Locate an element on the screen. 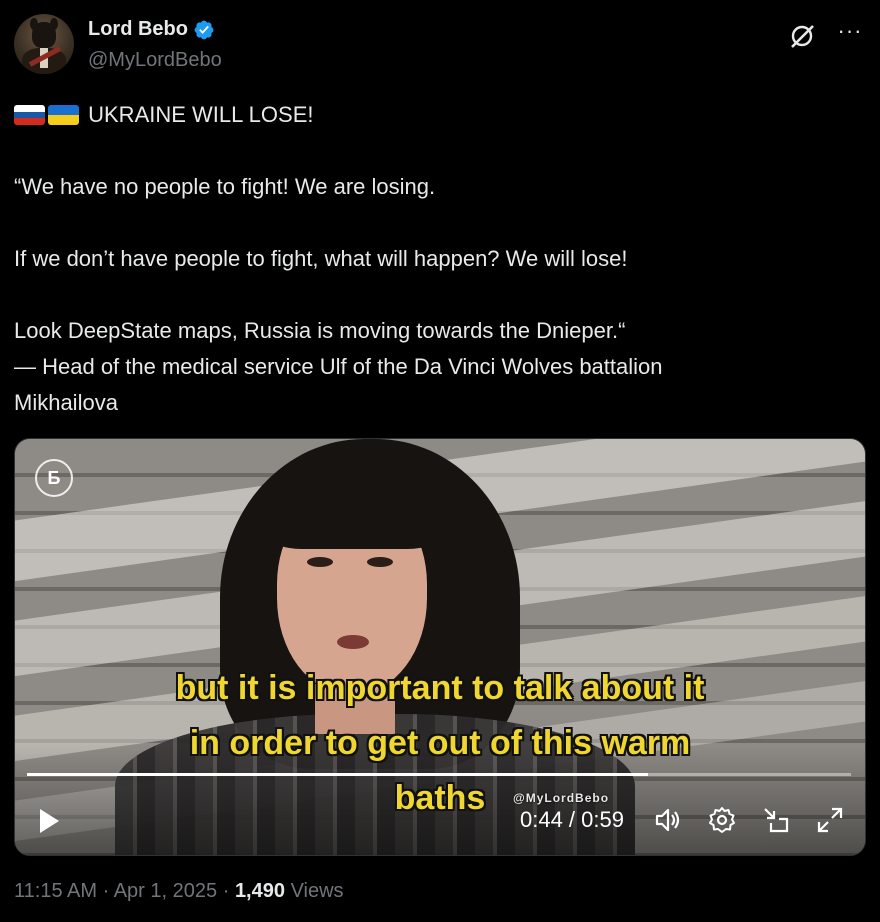 This screenshot has width=880, height=922. tweet-attribution-name: Mikhailova is located at coordinates (66, 402).